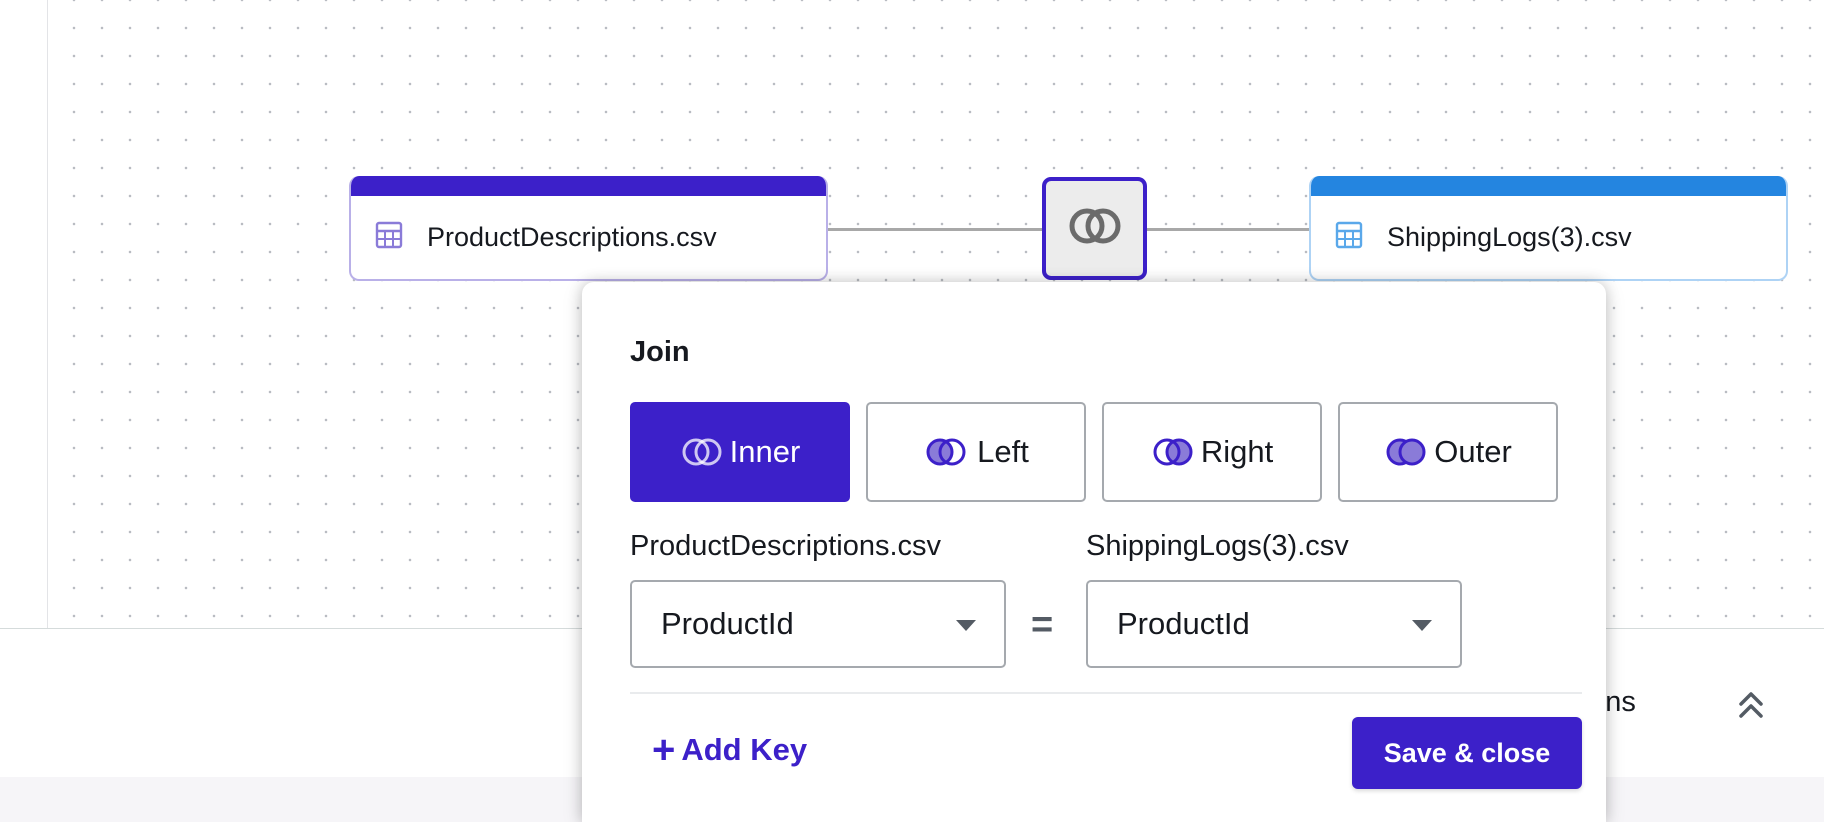 This screenshot has height=822, width=1824. What do you see at coordinates (660, 352) in the screenshot?
I see `popover-title: Join` at bounding box center [660, 352].